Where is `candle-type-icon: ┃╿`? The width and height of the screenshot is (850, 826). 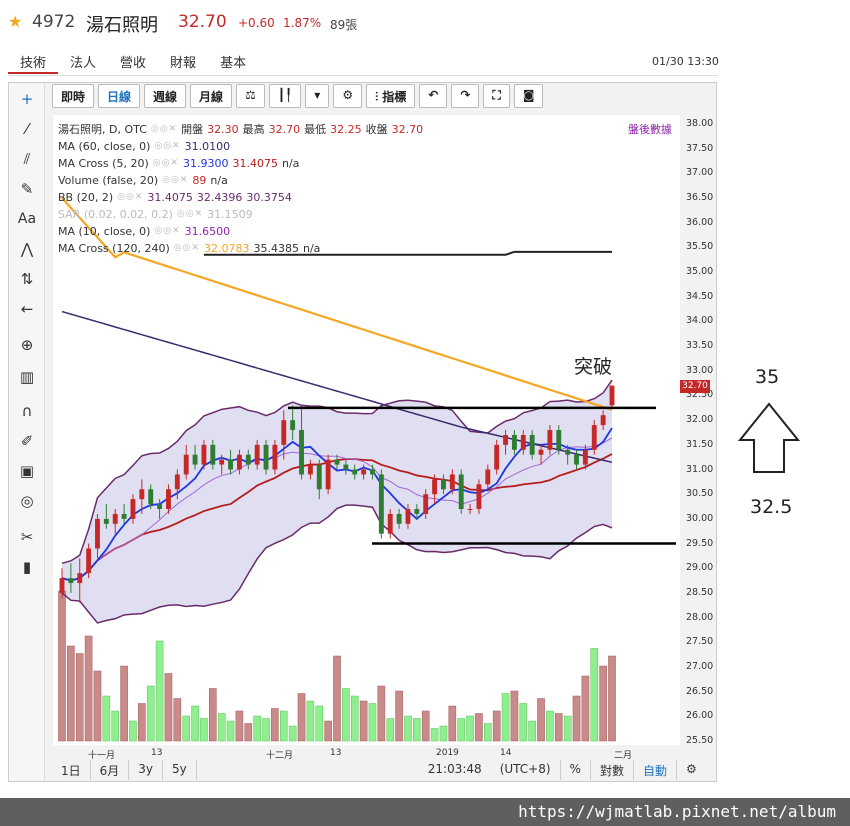
candle-type-icon: ┃╿ is located at coordinates (285, 96).